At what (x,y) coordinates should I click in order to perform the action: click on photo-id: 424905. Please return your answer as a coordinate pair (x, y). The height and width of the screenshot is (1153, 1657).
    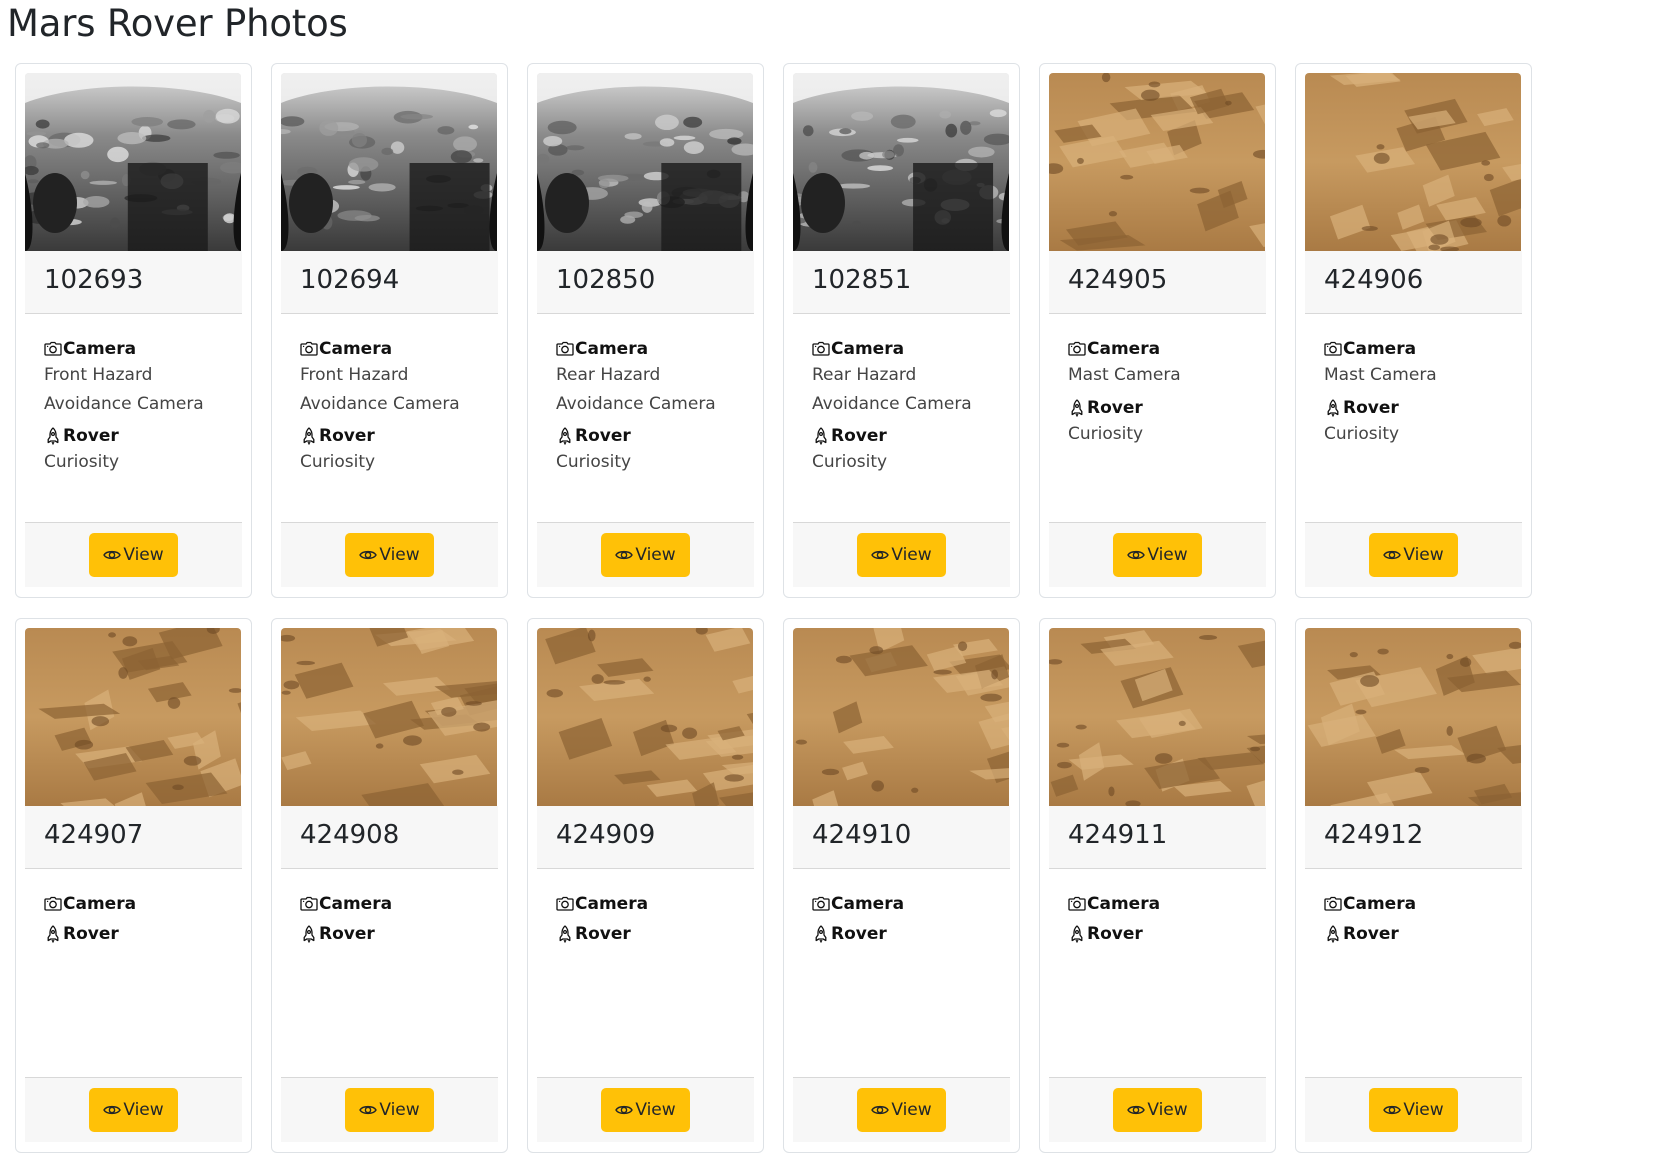
    Looking at the image, I should click on (1157, 282).